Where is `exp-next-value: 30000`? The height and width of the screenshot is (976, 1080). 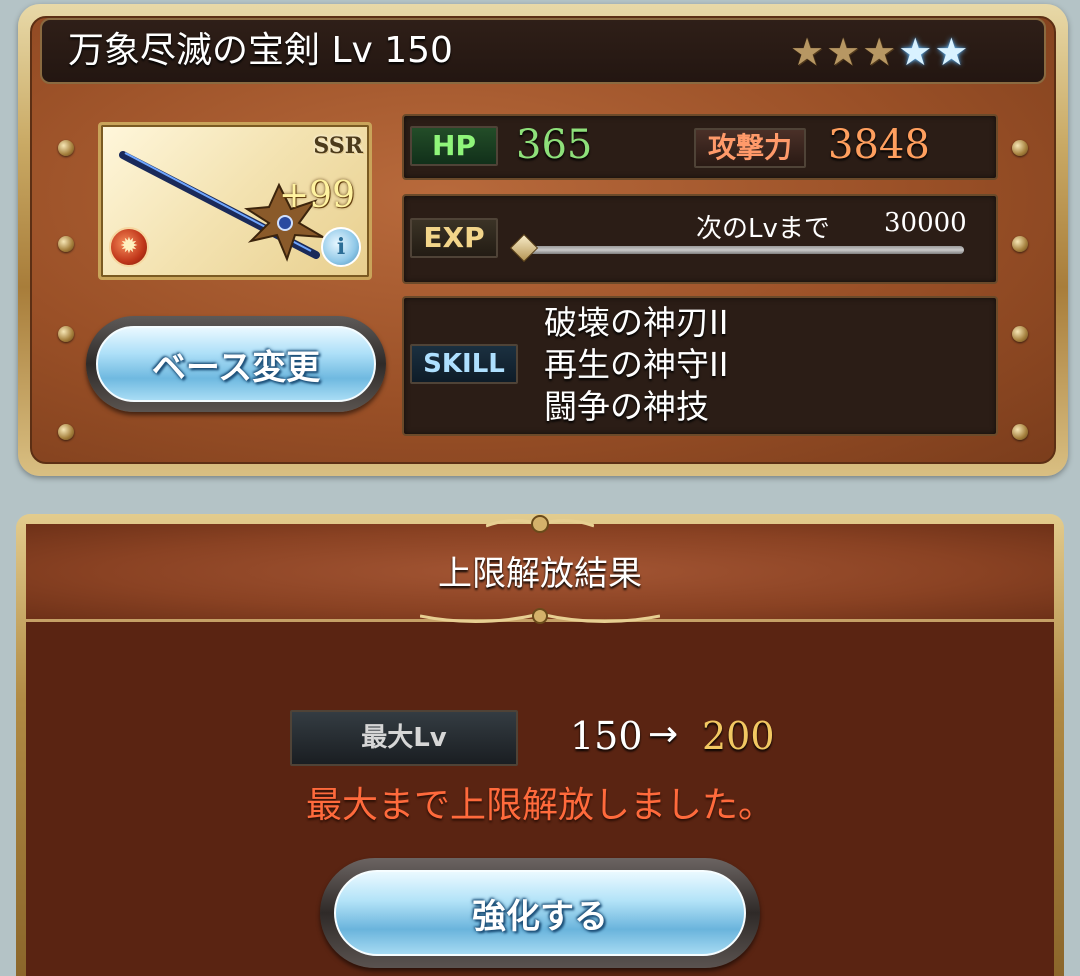 exp-next-value: 30000 is located at coordinates (925, 223).